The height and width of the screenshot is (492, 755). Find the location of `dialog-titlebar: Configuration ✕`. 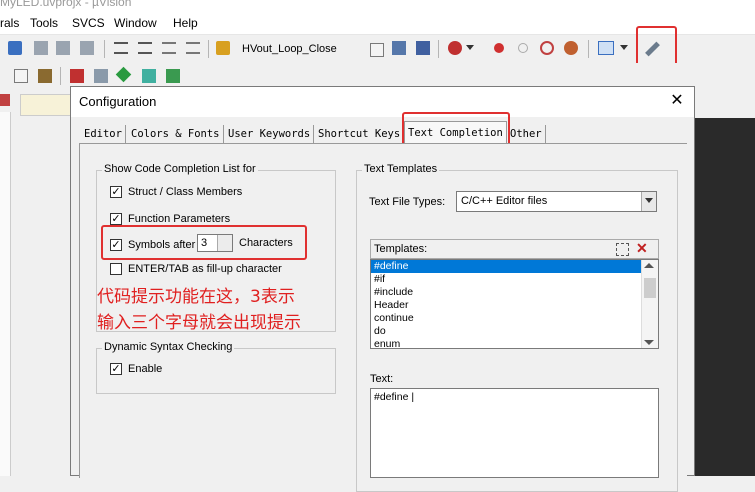

dialog-titlebar: Configuration ✕ is located at coordinates (382, 102).